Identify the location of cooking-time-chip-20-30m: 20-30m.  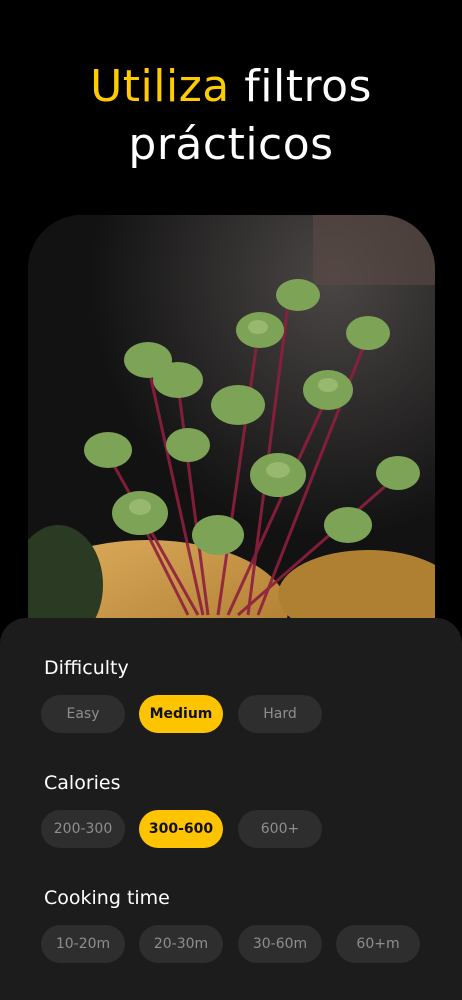
(181, 944).